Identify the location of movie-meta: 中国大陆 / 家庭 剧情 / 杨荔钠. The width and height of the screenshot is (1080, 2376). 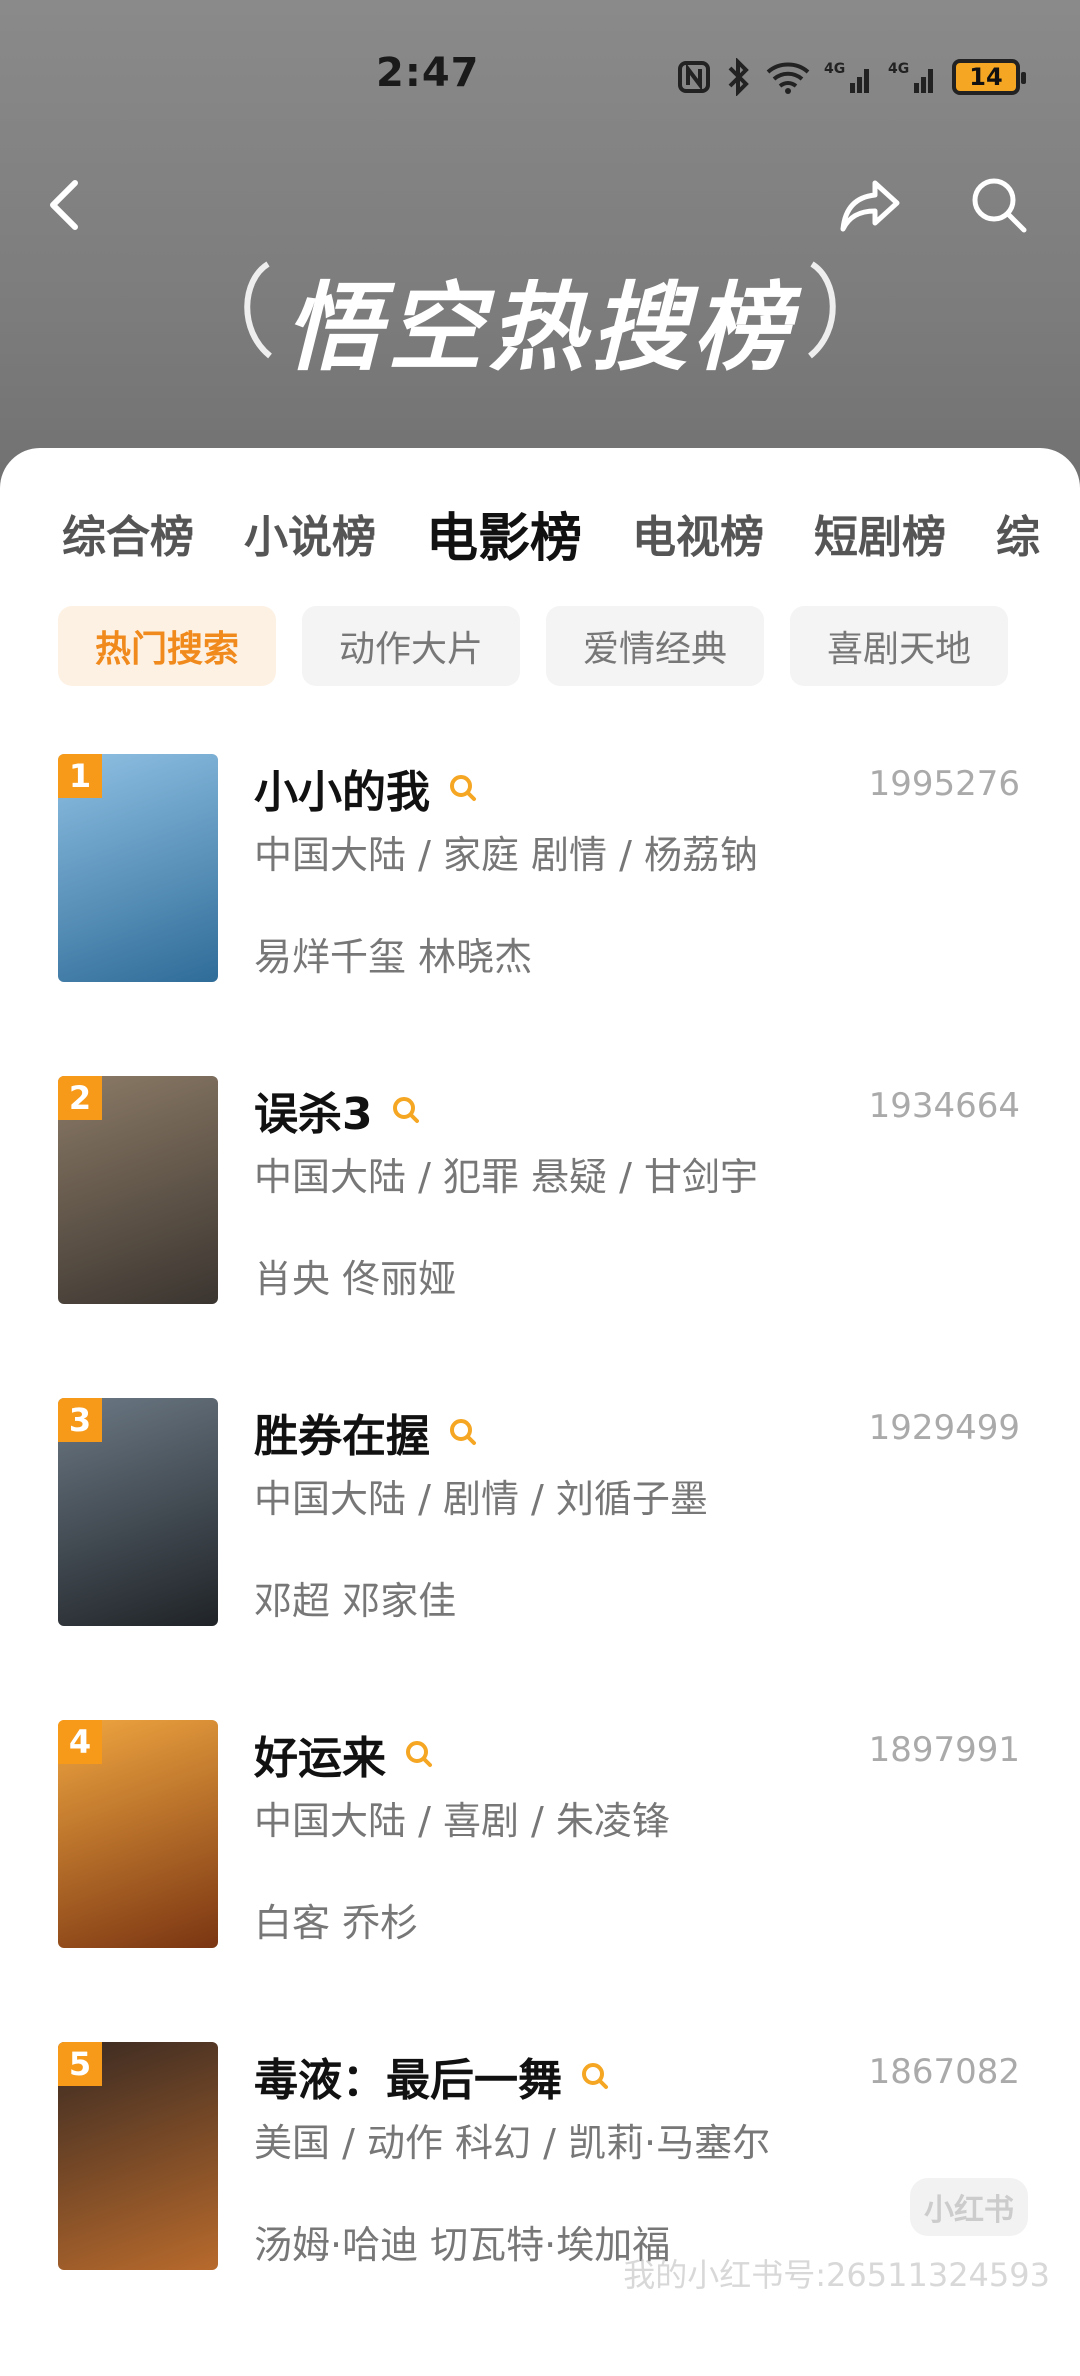
(506, 855).